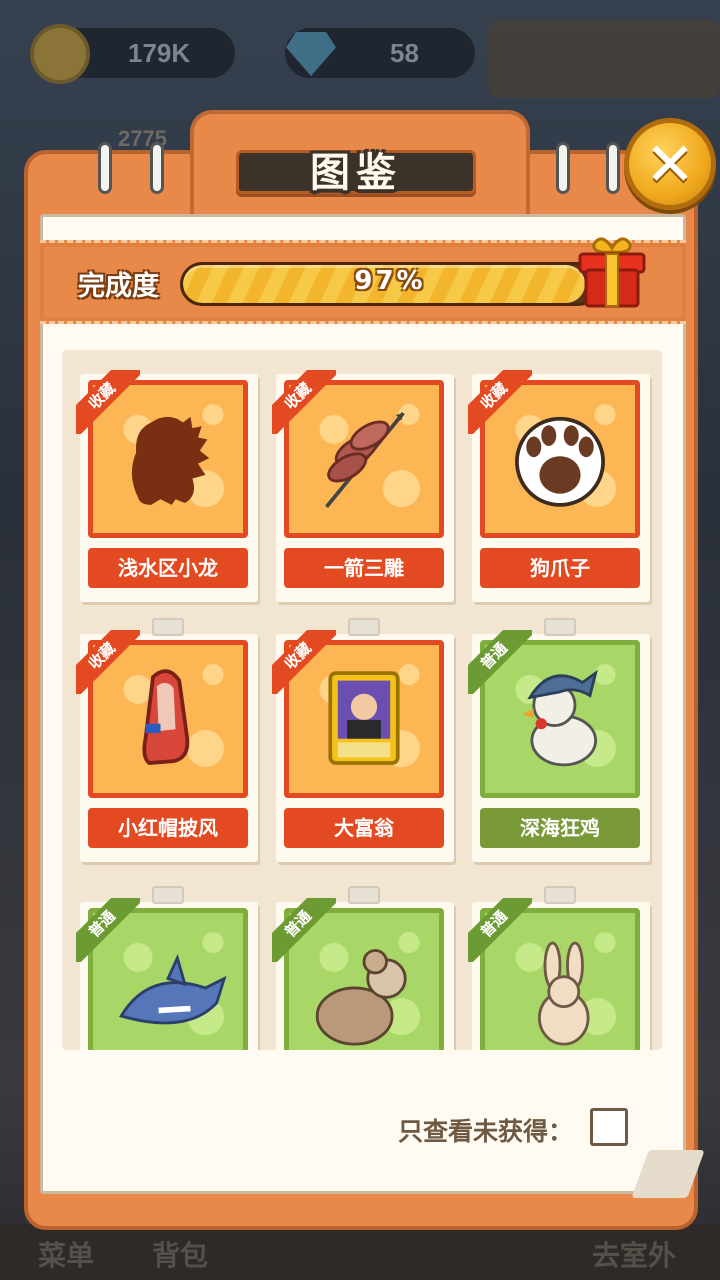  What do you see at coordinates (559, 740) in the screenshot?
I see `collection-card: 普通深海狂鸡` at bounding box center [559, 740].